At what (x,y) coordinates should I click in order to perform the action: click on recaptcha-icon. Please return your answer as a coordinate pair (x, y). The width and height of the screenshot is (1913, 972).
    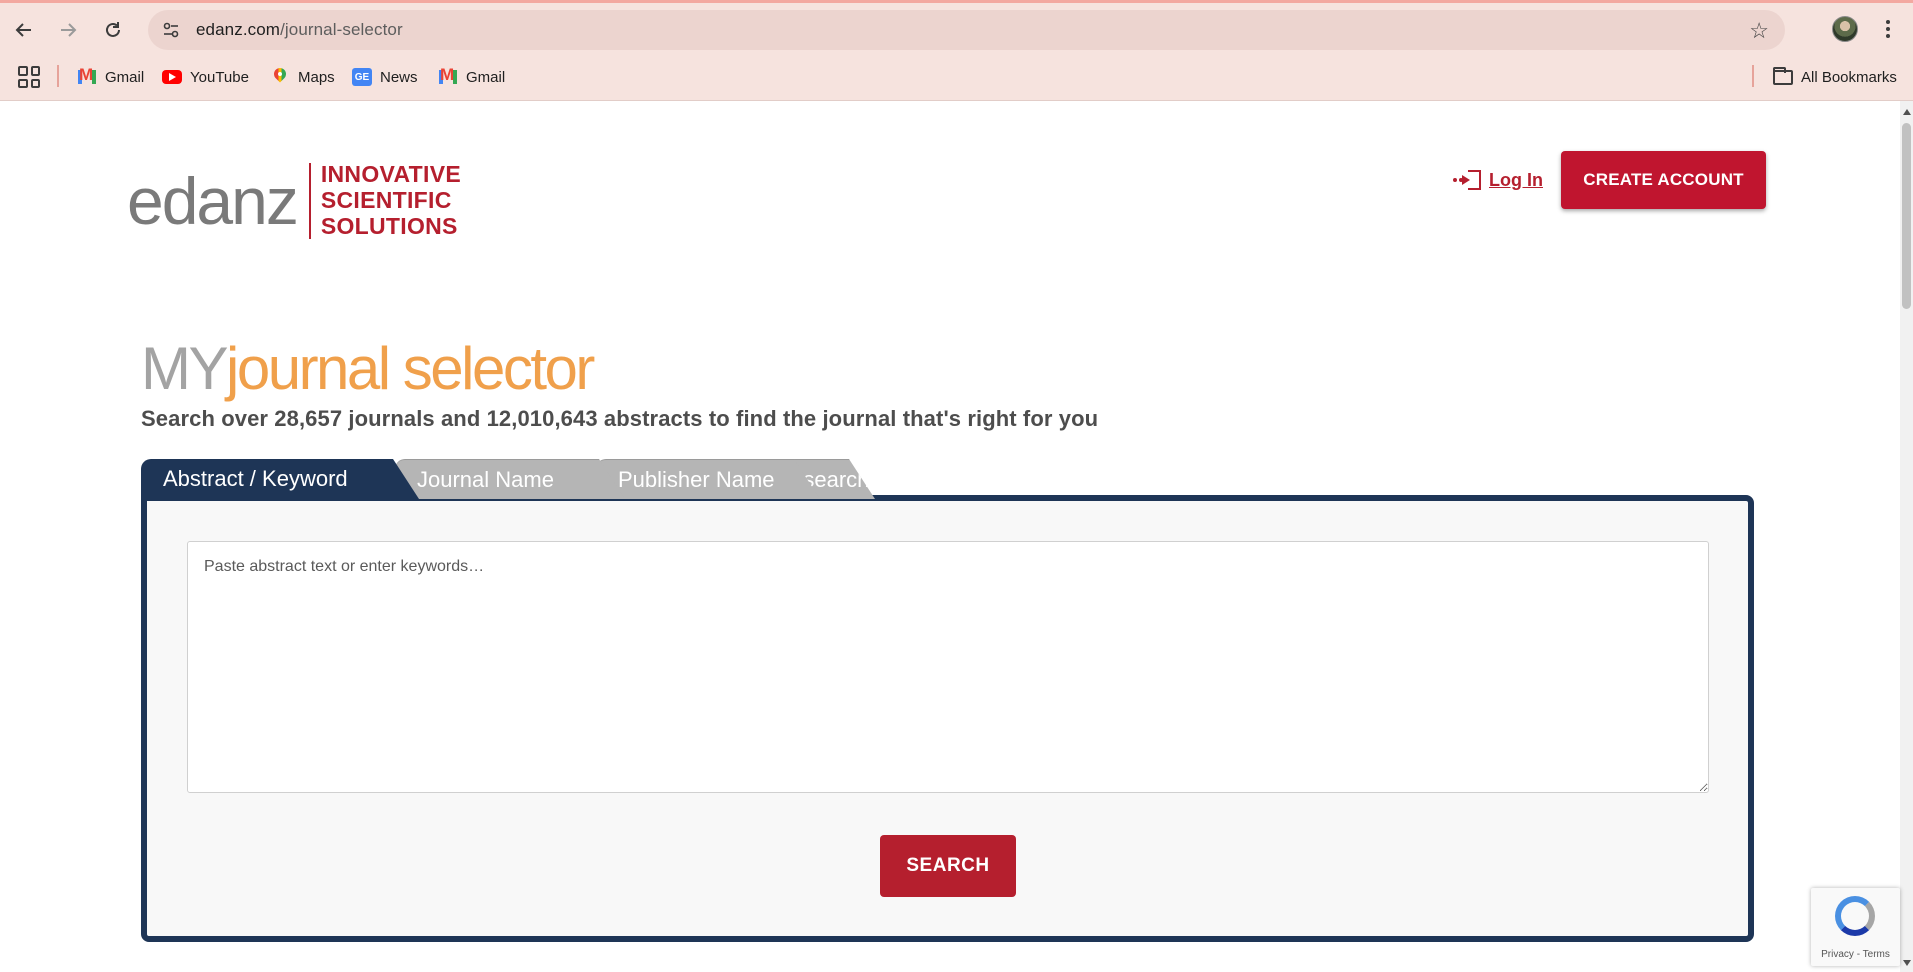
    Looking at the image, I should click on (1855, 916).